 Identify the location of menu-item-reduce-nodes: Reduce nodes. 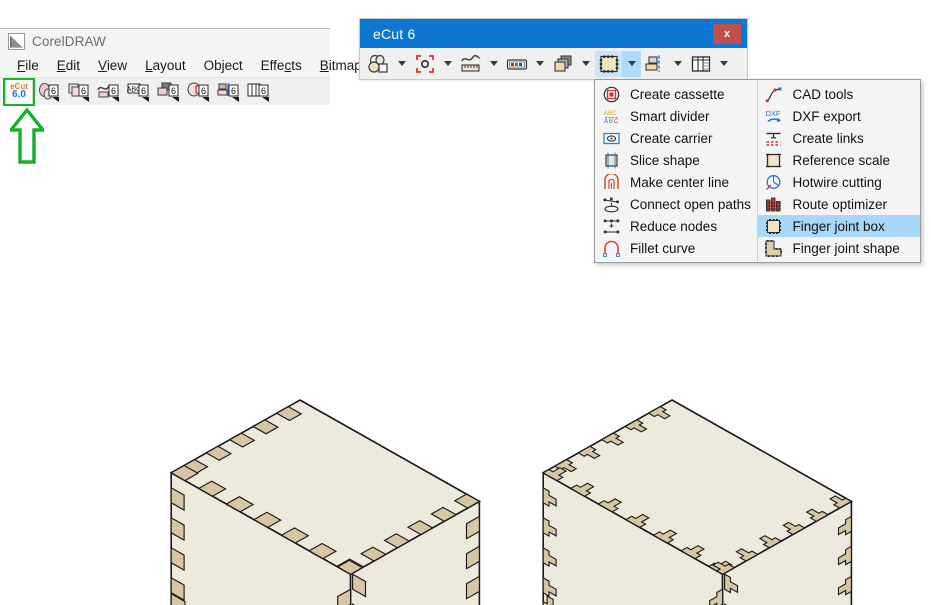
(676, 226).